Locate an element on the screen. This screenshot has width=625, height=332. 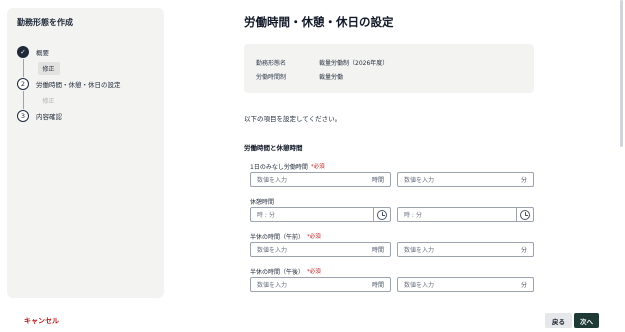
back-button: 戻る is located at coordinates (558, 320).